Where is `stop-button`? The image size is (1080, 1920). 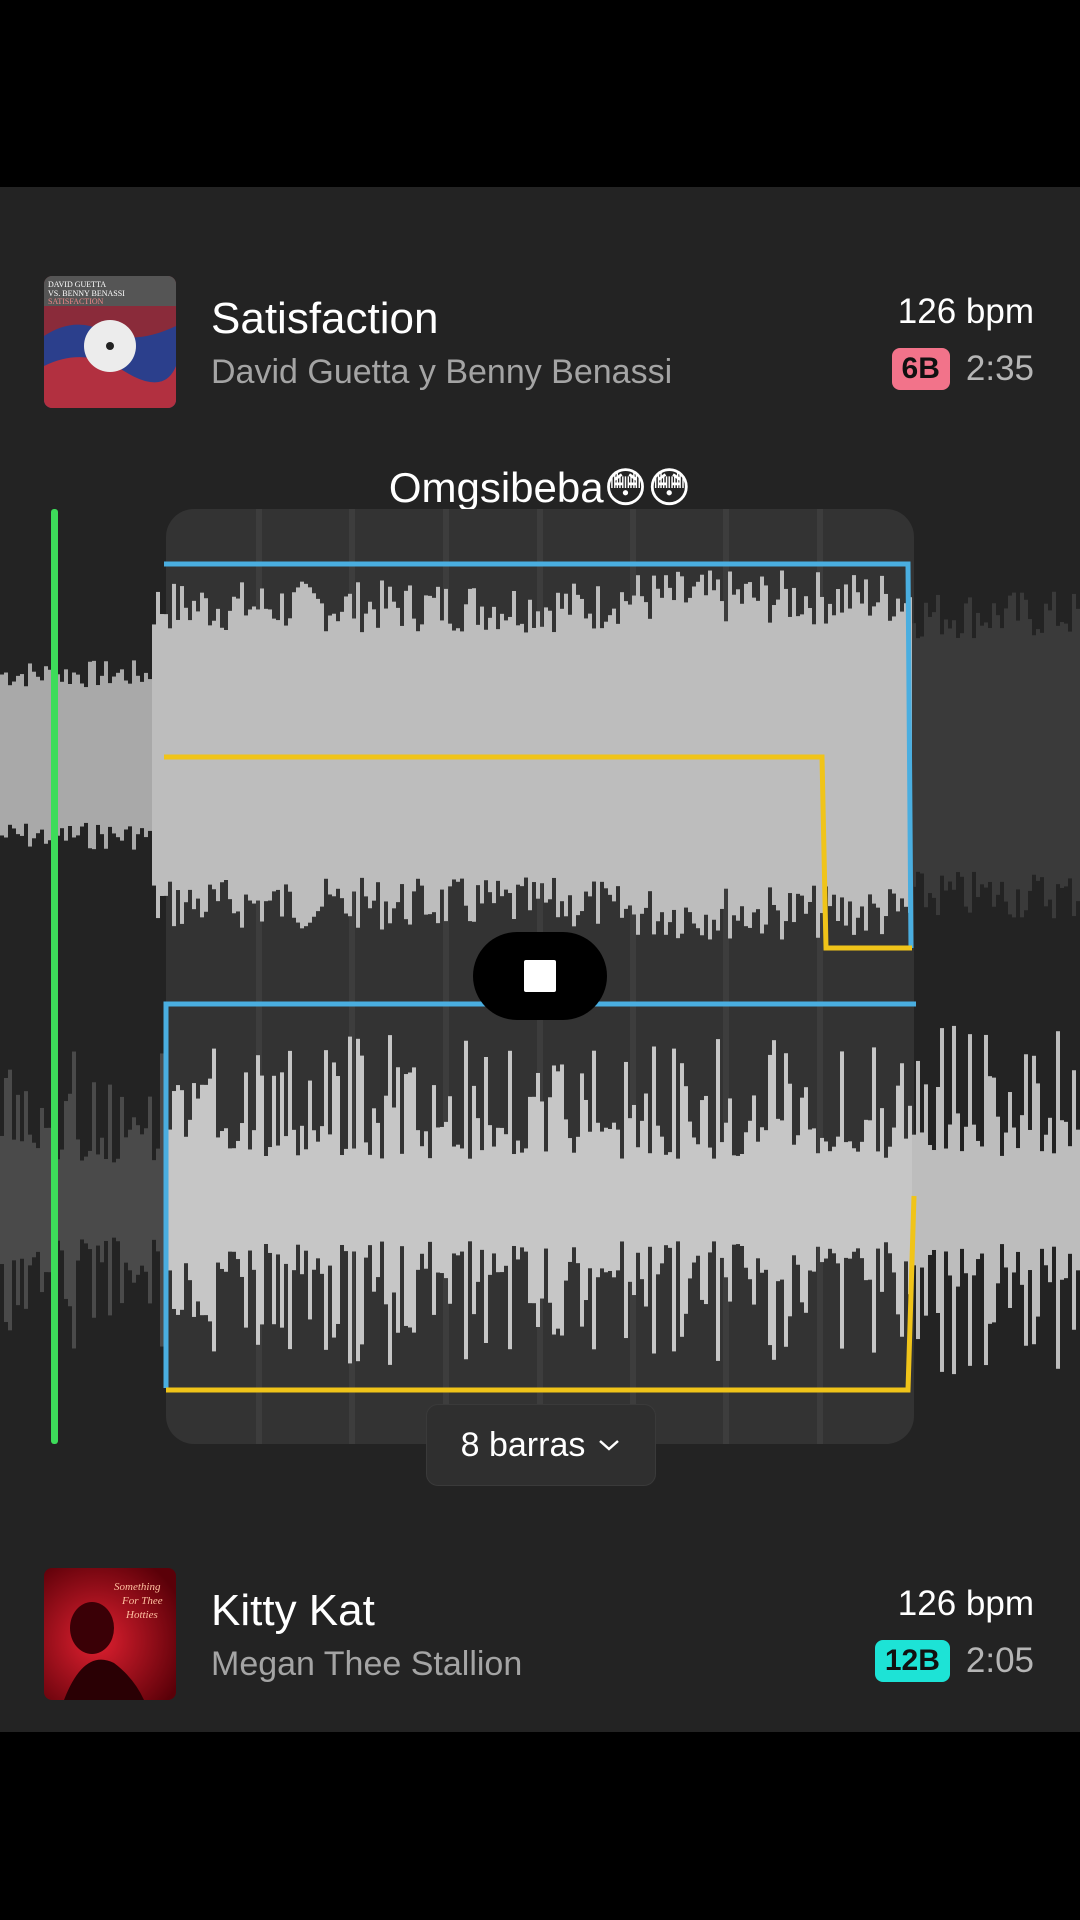 stop-button is located at coordinates (540, 976).